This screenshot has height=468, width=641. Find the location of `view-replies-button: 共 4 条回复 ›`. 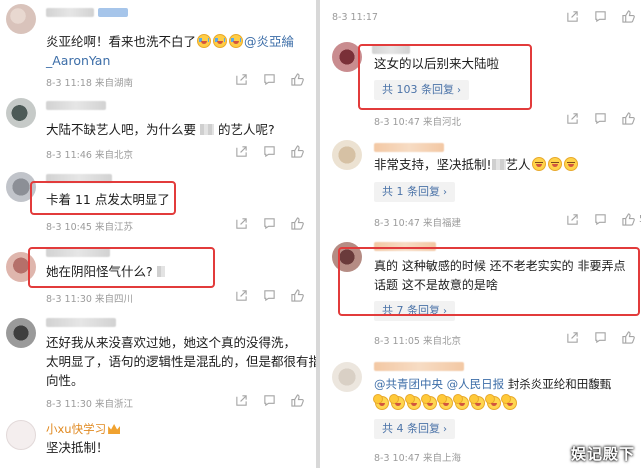

view-replies-button: 共 4 条回复 › is located at coordinates (414, 429).